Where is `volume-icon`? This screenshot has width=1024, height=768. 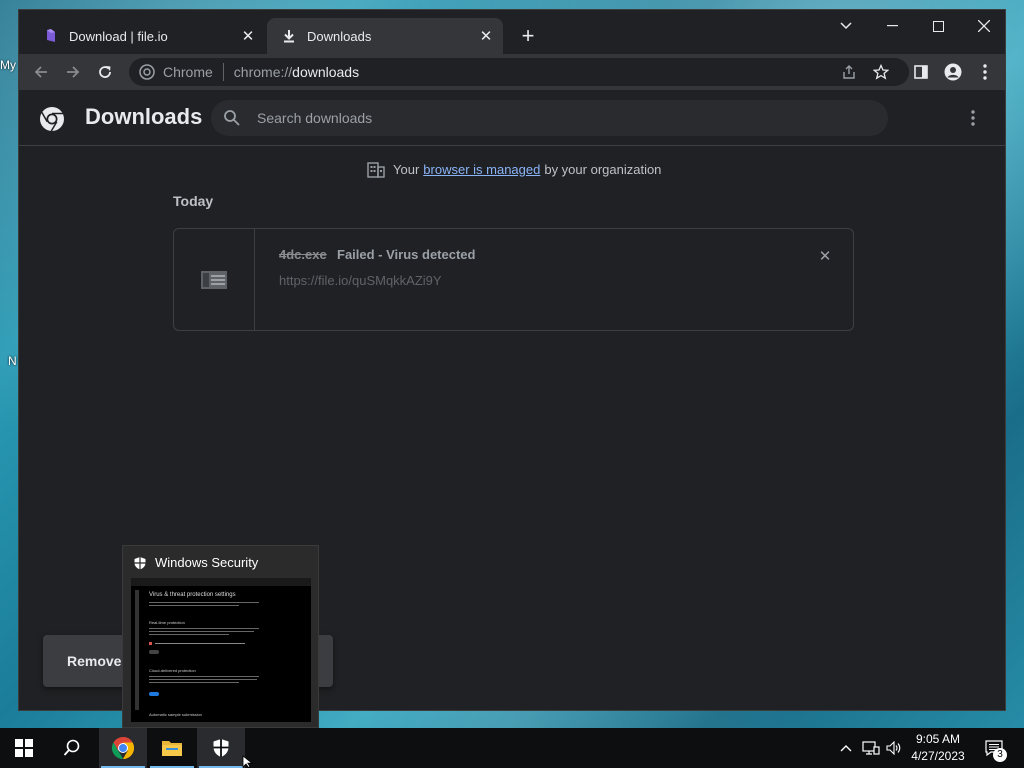 volume-icon is located at coordinates (894, 748).